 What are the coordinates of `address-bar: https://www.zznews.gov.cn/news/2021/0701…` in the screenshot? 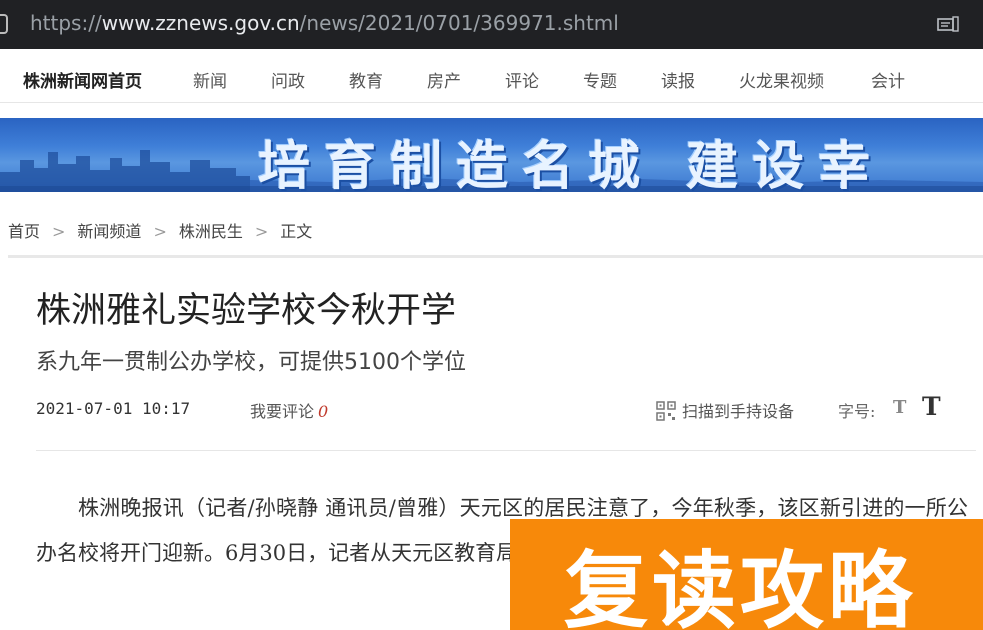 It's located at (491, 24).